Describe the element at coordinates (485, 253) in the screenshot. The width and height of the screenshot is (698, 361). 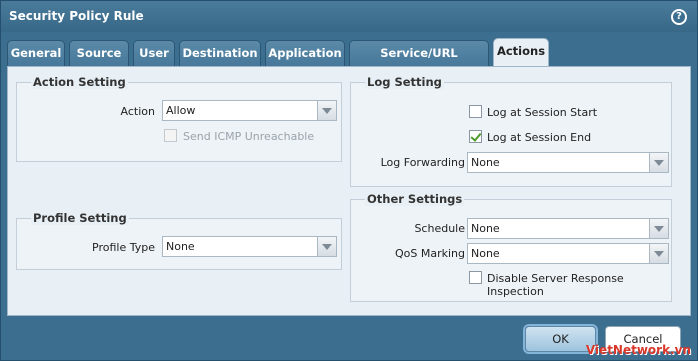
I see `qos-marking-value: None` at that location.